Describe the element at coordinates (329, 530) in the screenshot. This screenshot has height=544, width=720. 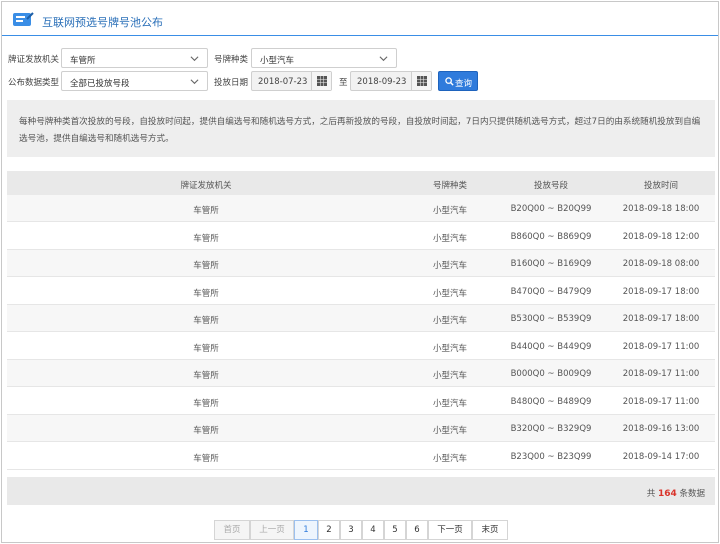
I see `pager-page-2: 2` at that location.